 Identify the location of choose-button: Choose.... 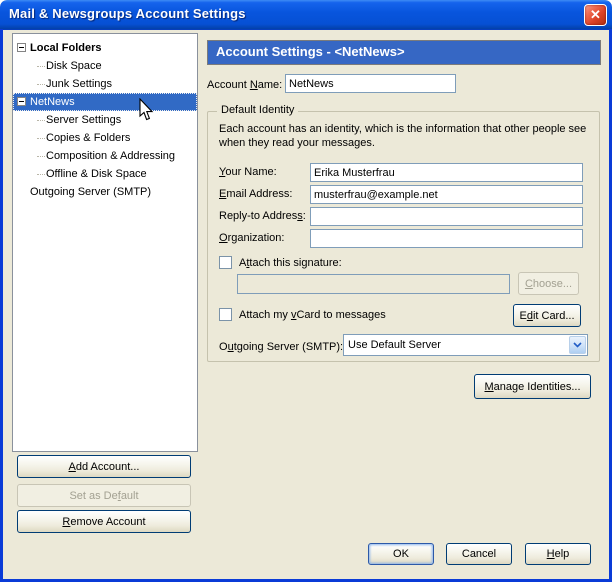
(548, 283).